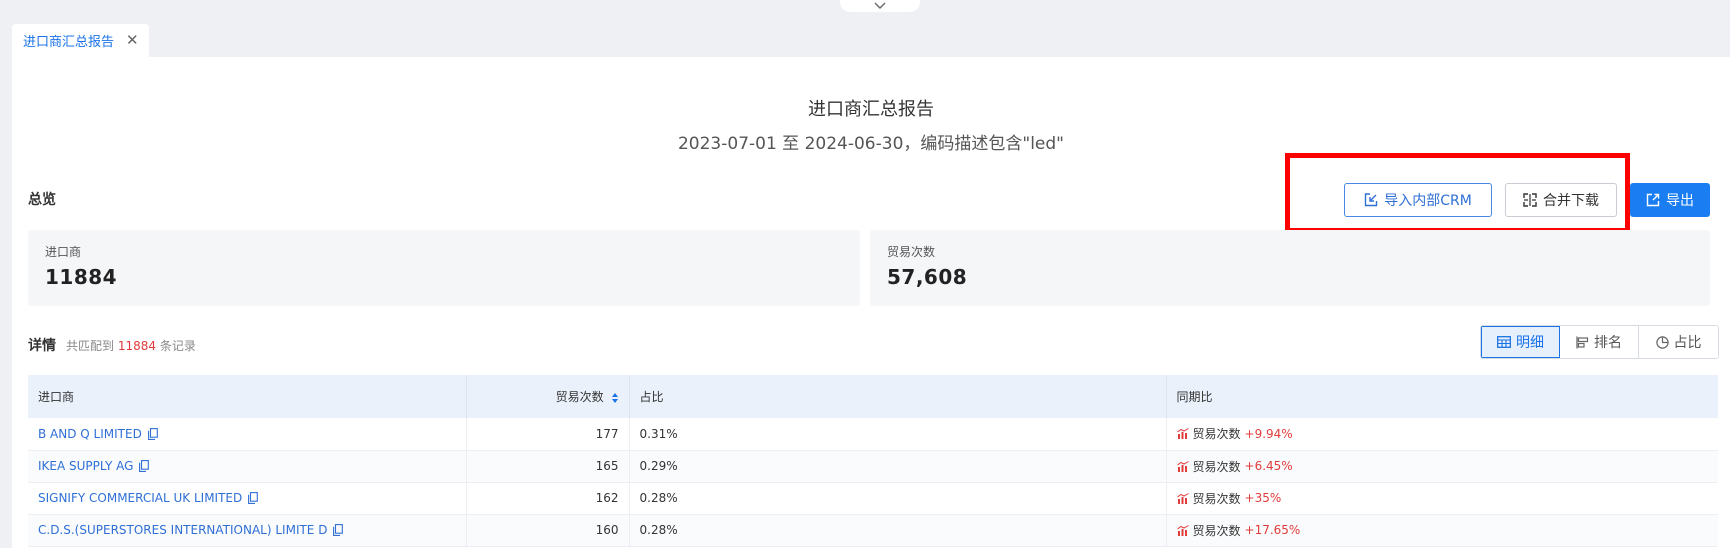 This screenshot has height=548, width=1730. I want to click on chevron-down-icon, so click(880, 5).